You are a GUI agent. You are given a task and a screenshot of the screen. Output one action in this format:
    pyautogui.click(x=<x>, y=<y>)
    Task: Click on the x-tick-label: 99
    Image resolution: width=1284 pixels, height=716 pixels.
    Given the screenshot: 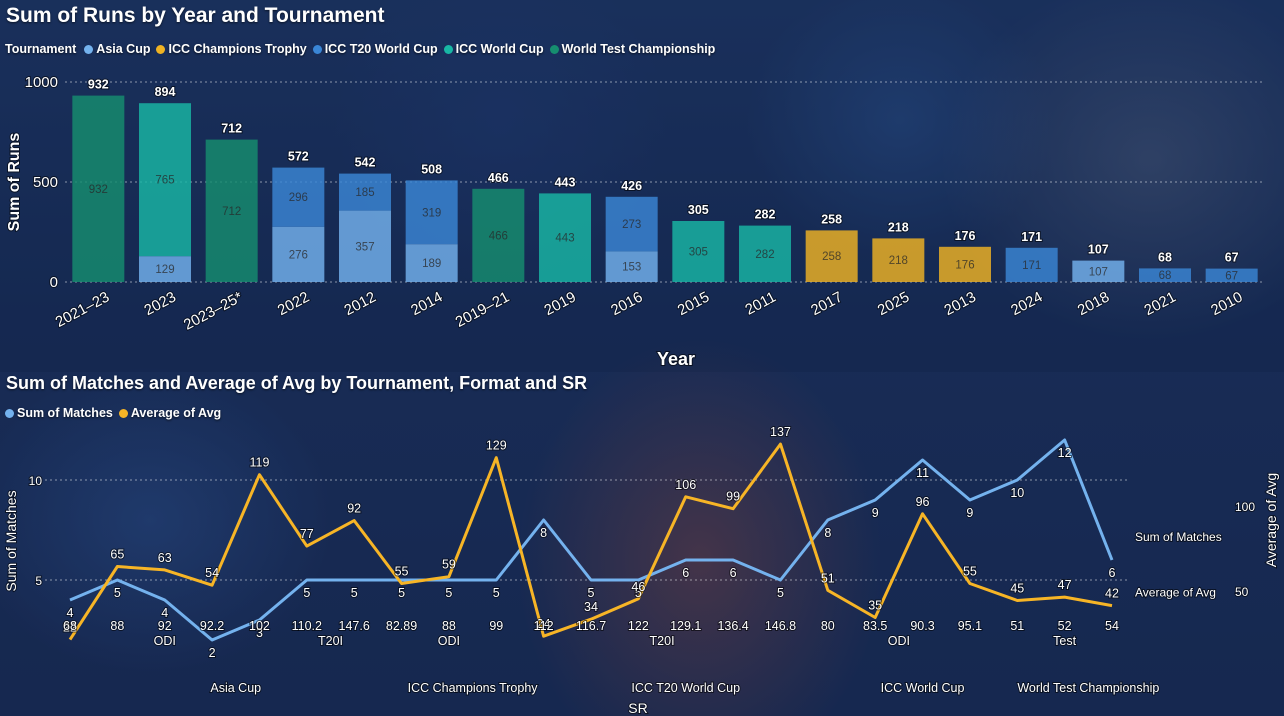 What is the action you would take?
    pyautogui.click(x=496, y=626)
    